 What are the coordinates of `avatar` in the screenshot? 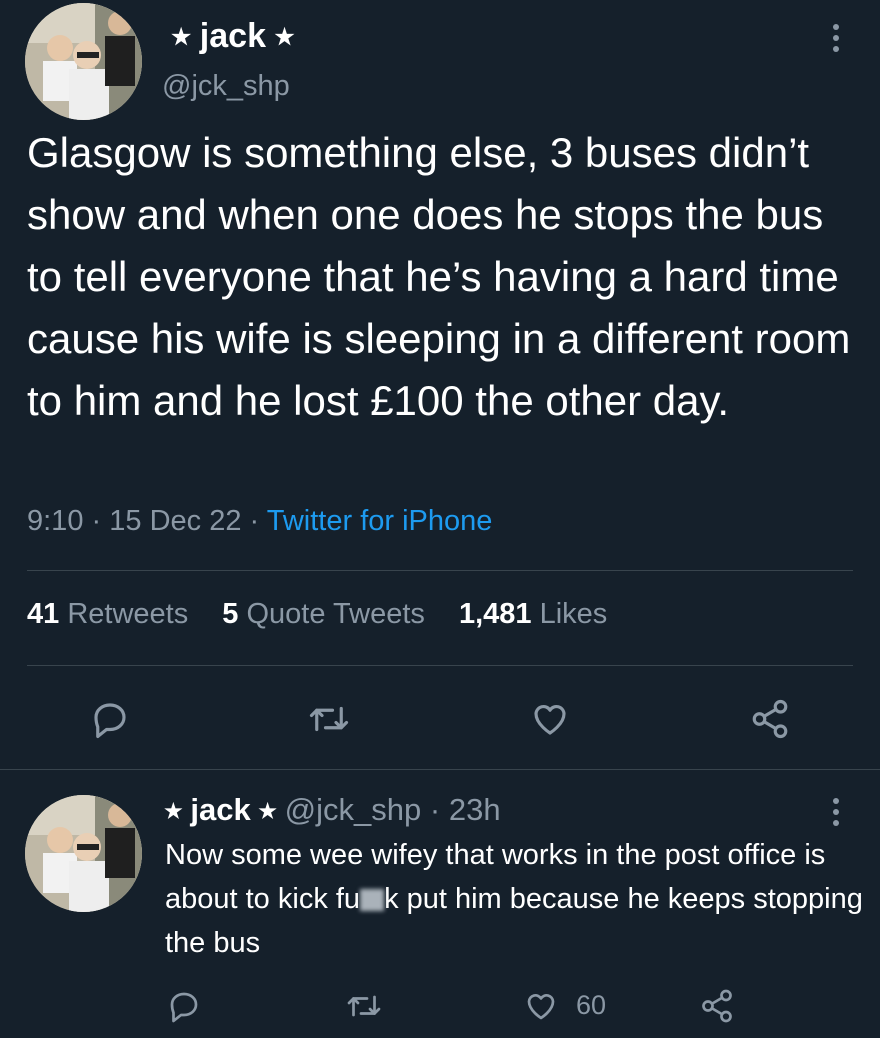 It's located at (83, 61).